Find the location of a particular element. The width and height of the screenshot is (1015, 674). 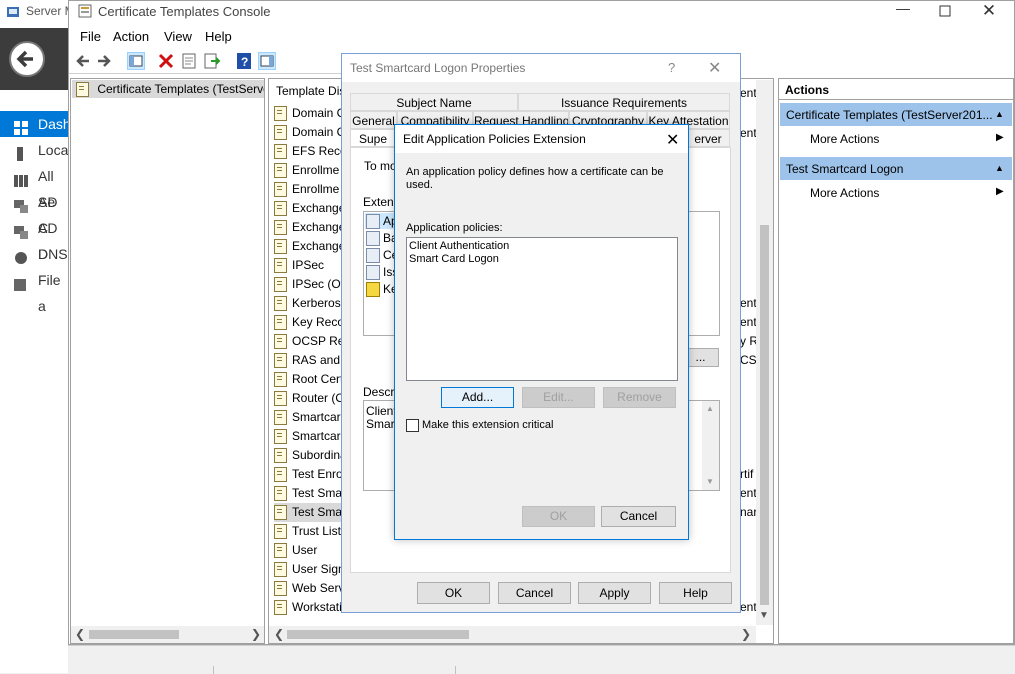

tree-hscrollbar: ❮ ❯ is located at coordinates (167, 634).